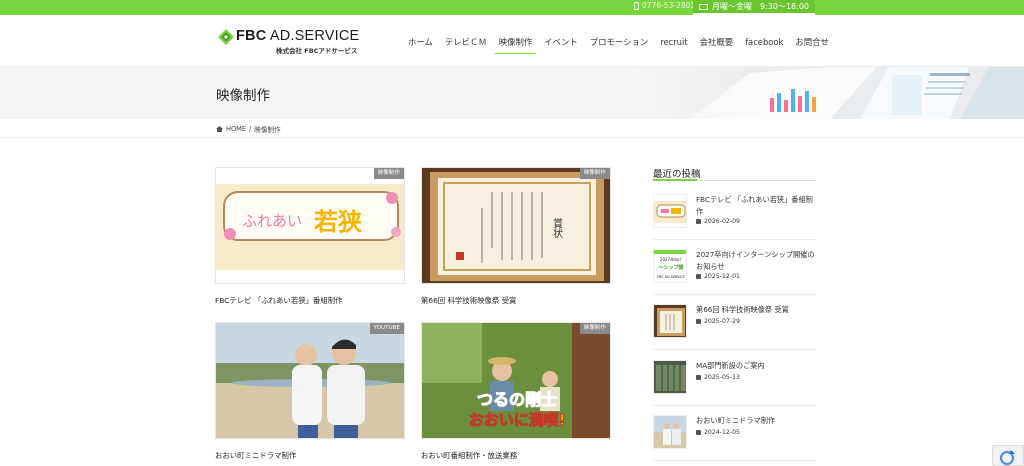 This screenshot has width=1024, height=466. Describe the element at coordinates (812, 44) in the screenshot. I see `nav-contact: お問合せ` at that location.